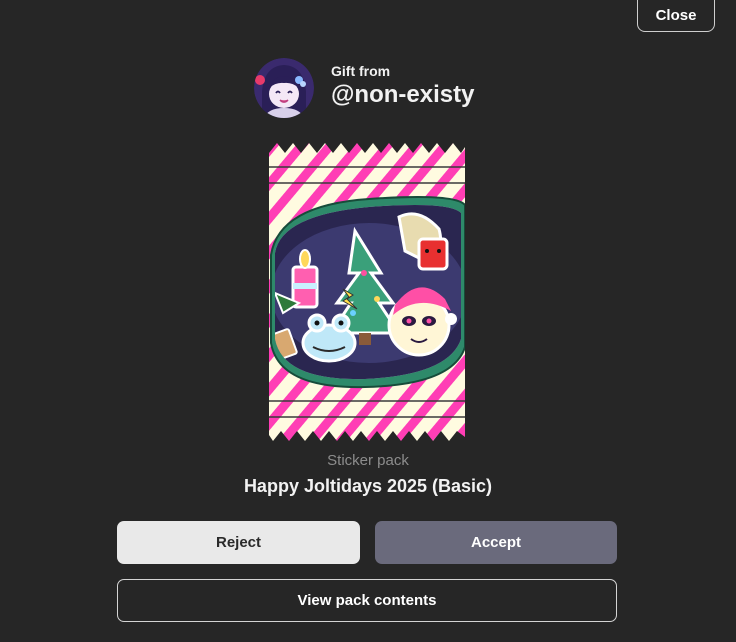 This screenshot has width=736, height=642. Describe the element at coordinates (361, 71) in the screenshot. I see `gift-from-label: Gift from` at that location.